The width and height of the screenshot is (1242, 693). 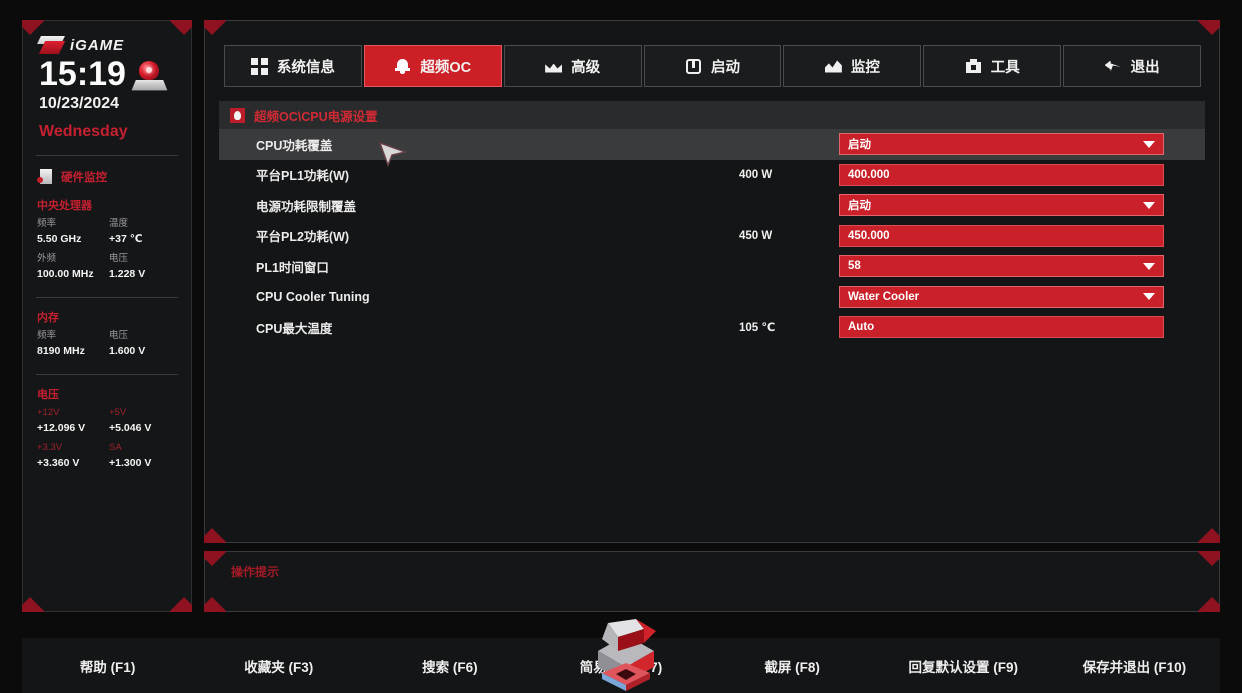 I want to click on power-icon, so click(x=693, y=66).